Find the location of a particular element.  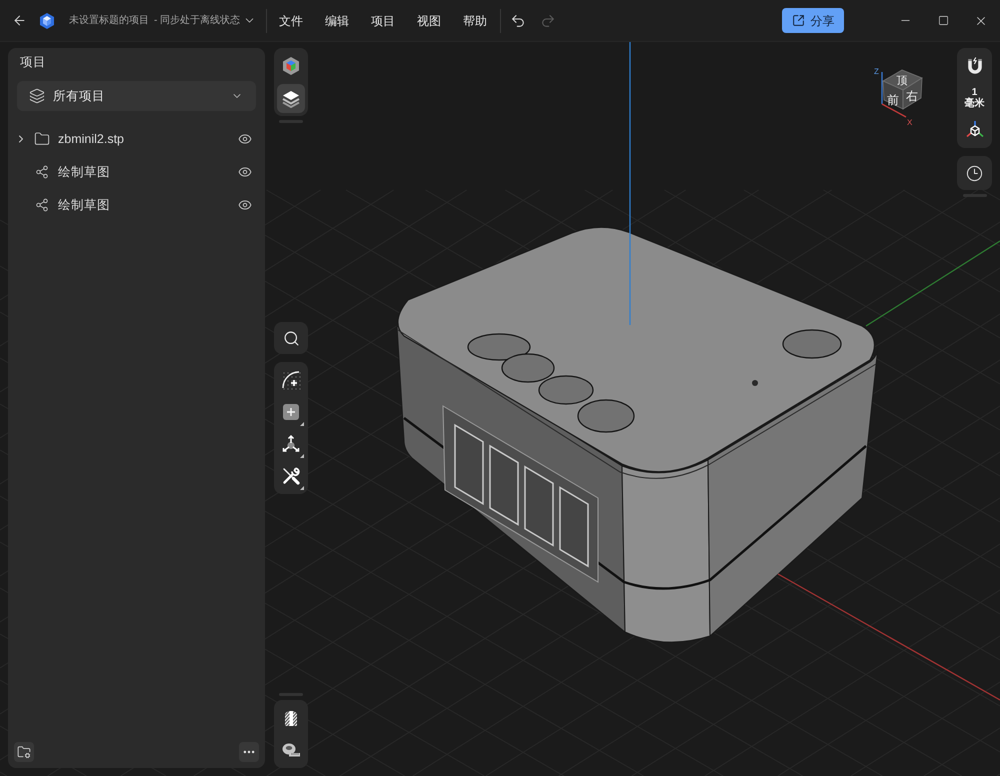

layers-button is located at coordinates (291, 98).